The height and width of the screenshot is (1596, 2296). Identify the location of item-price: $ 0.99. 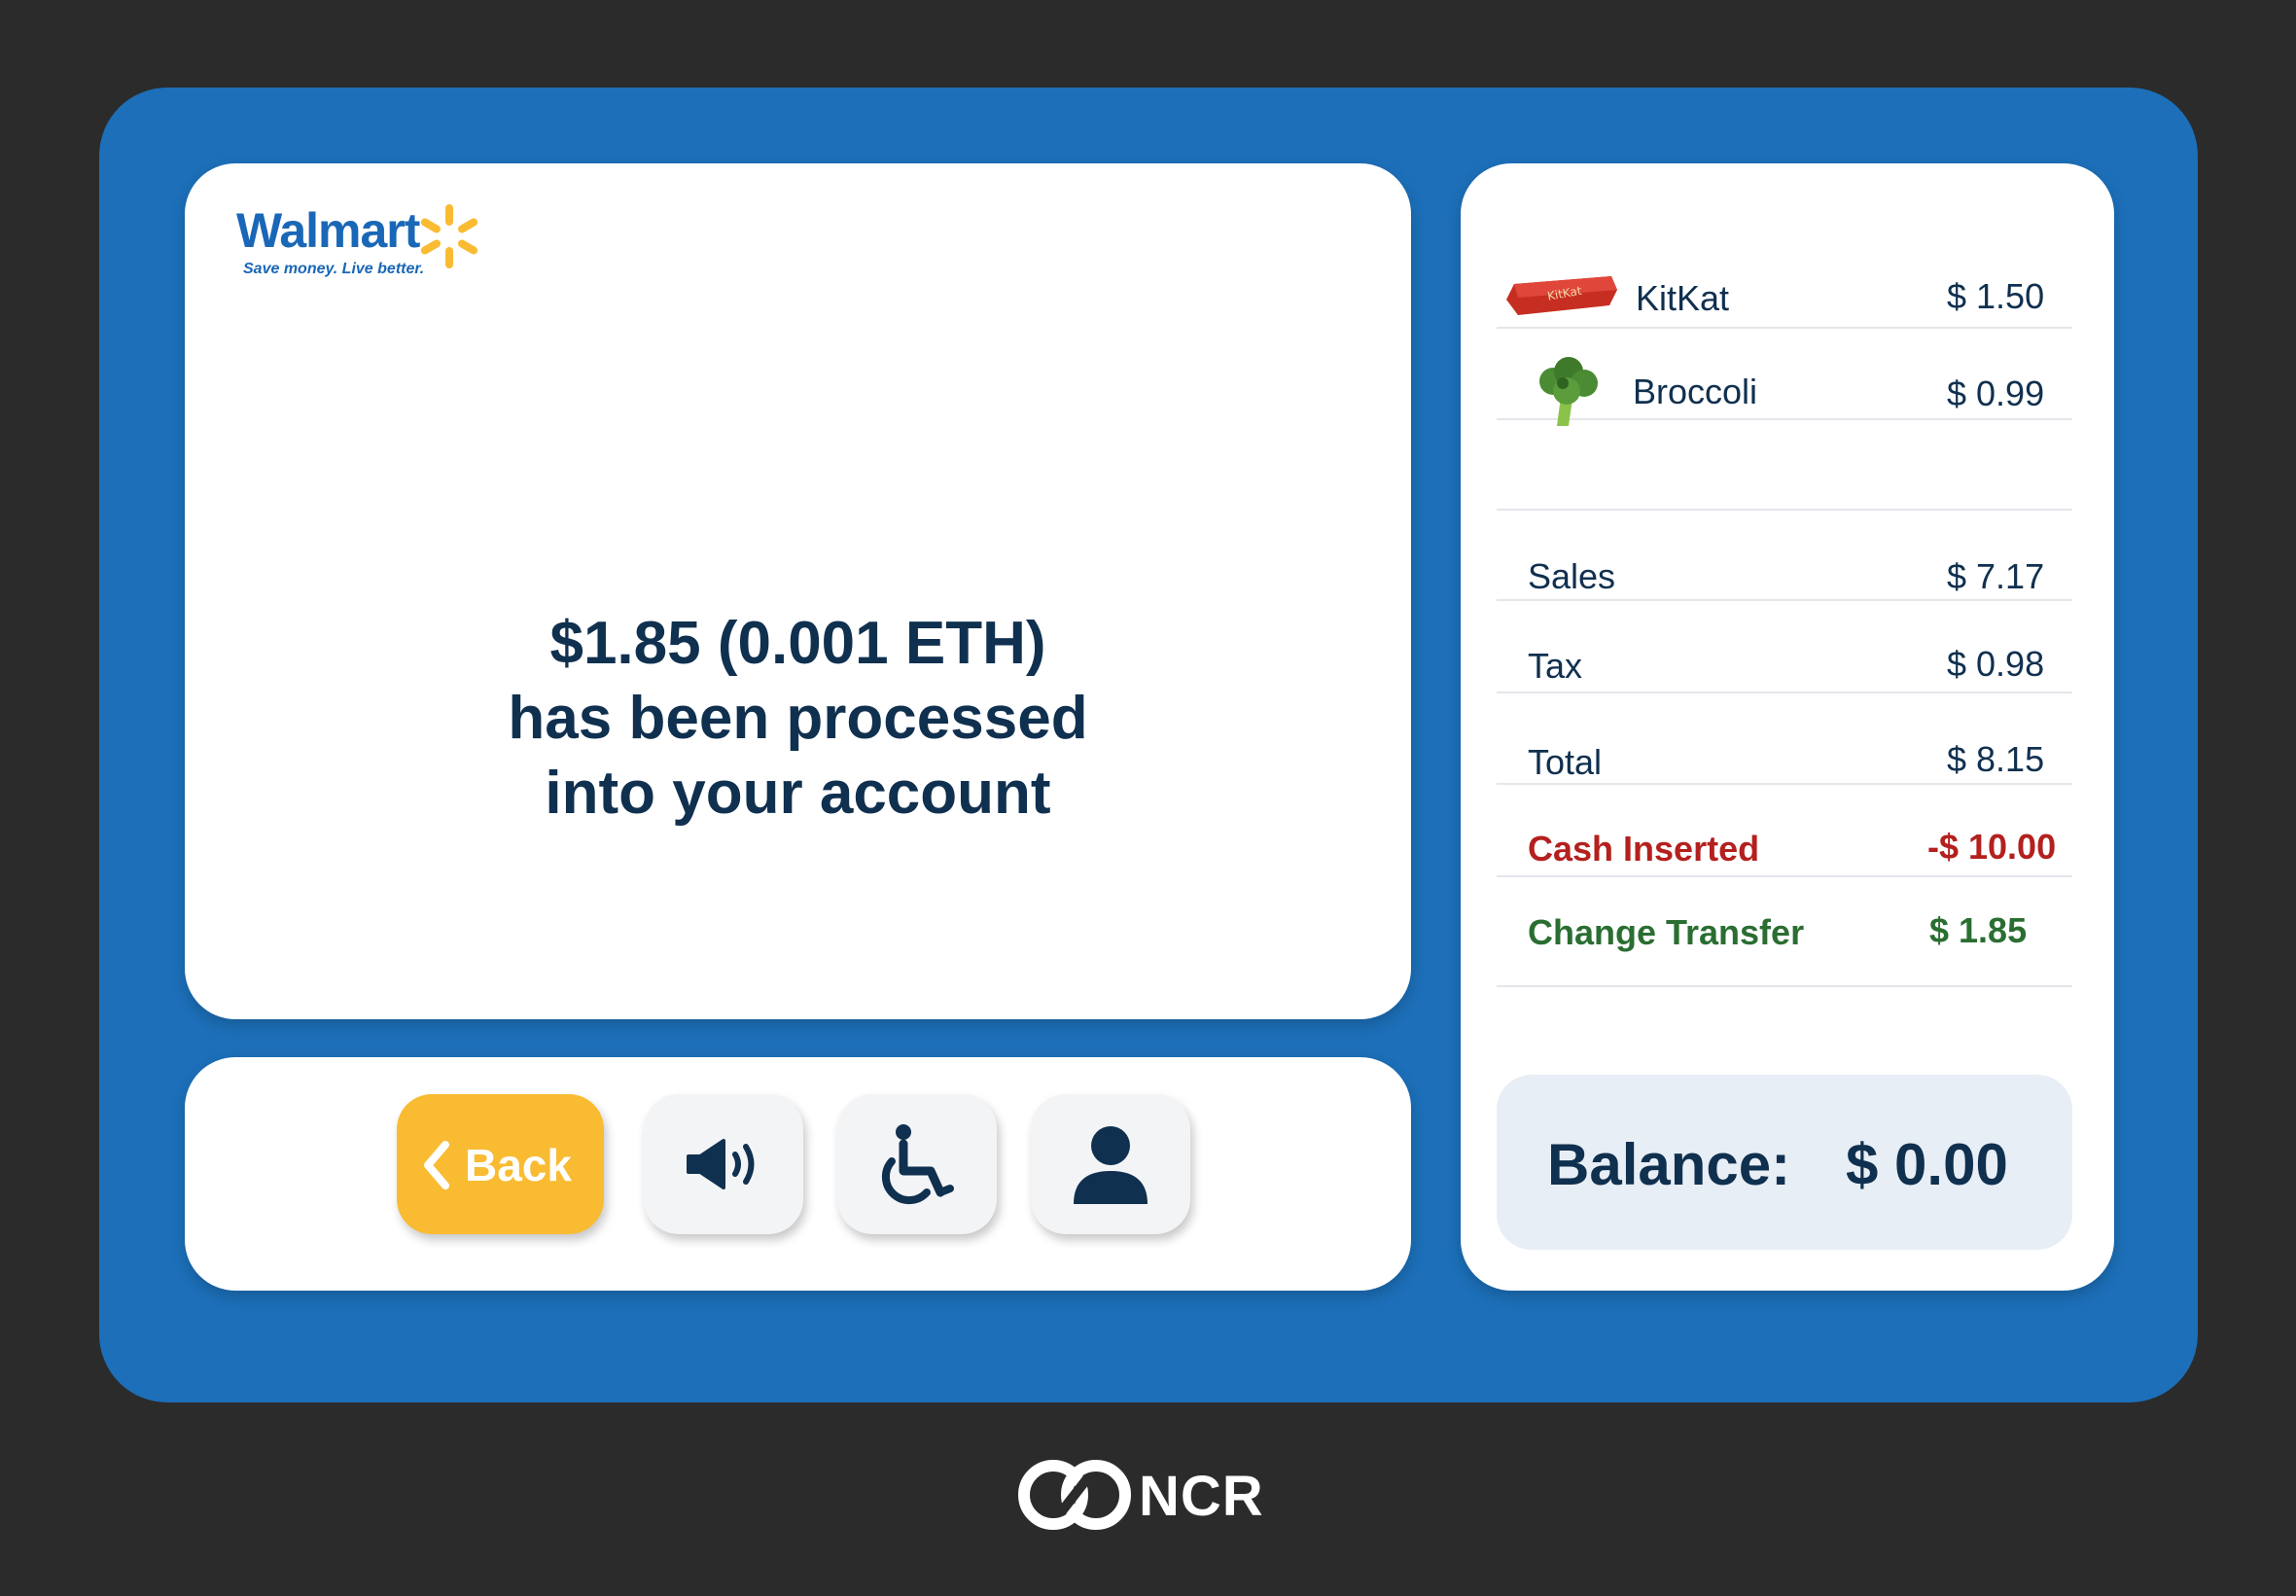
(1996, 393).